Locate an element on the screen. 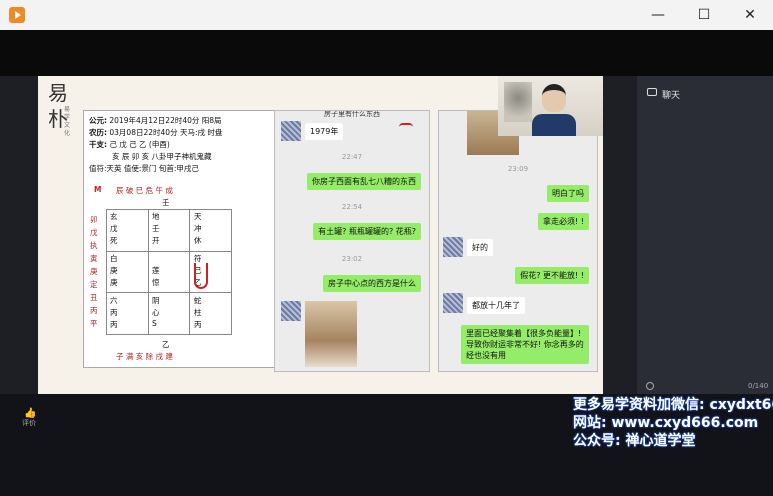  palace-cell-text: S is located at coordinates (154, 323).